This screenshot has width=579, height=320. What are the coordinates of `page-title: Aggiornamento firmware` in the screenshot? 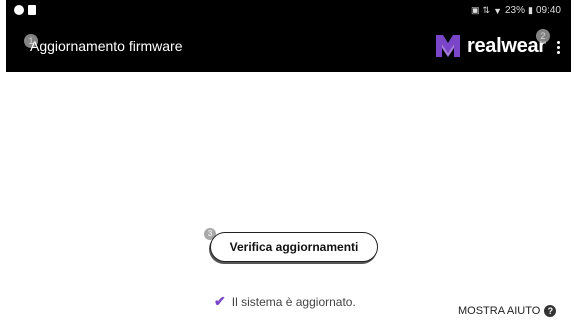 It's located at (106, 46).